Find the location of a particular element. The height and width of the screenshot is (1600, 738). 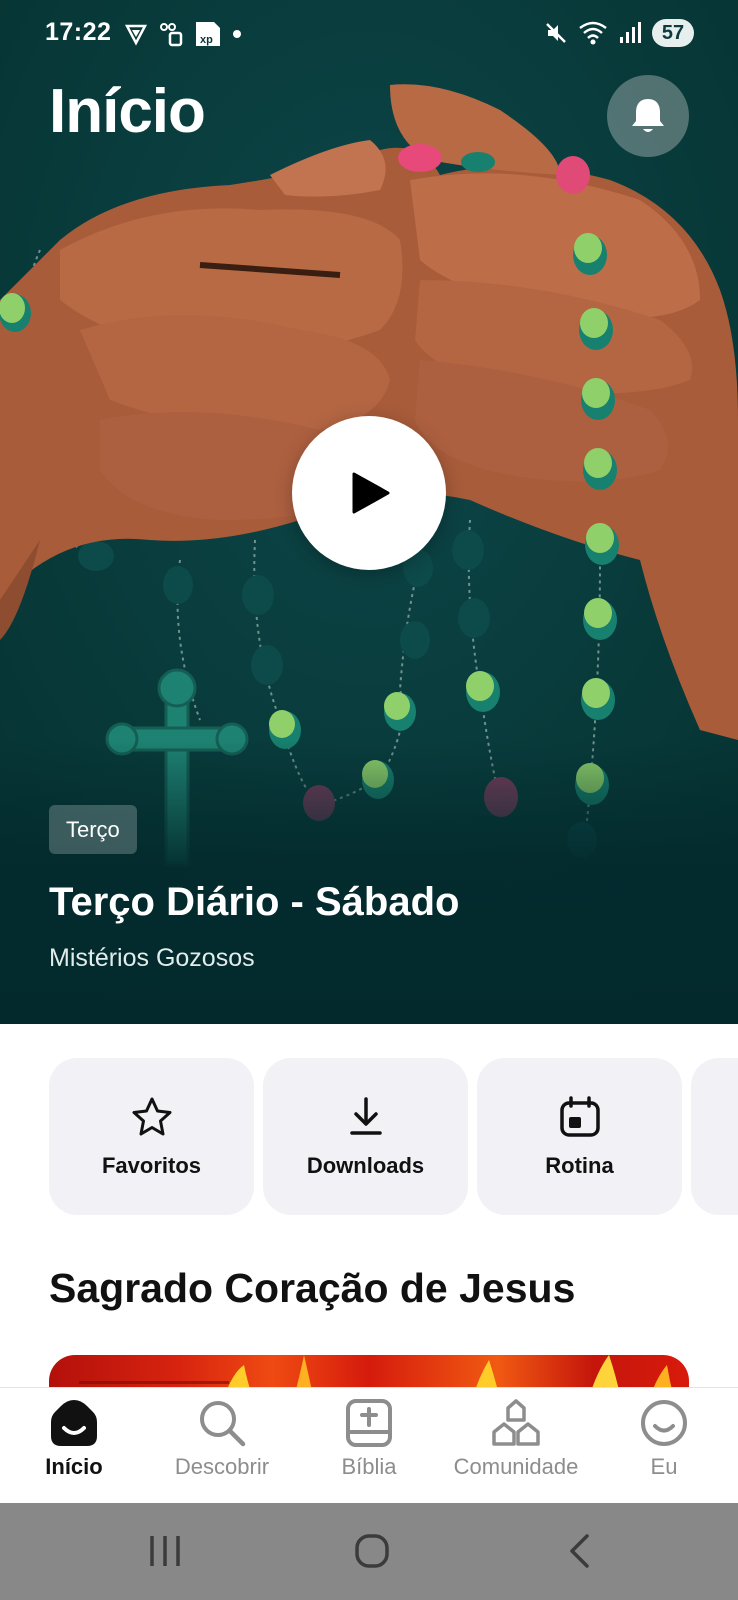

home-system-button is located at coordinates (372, 1551).